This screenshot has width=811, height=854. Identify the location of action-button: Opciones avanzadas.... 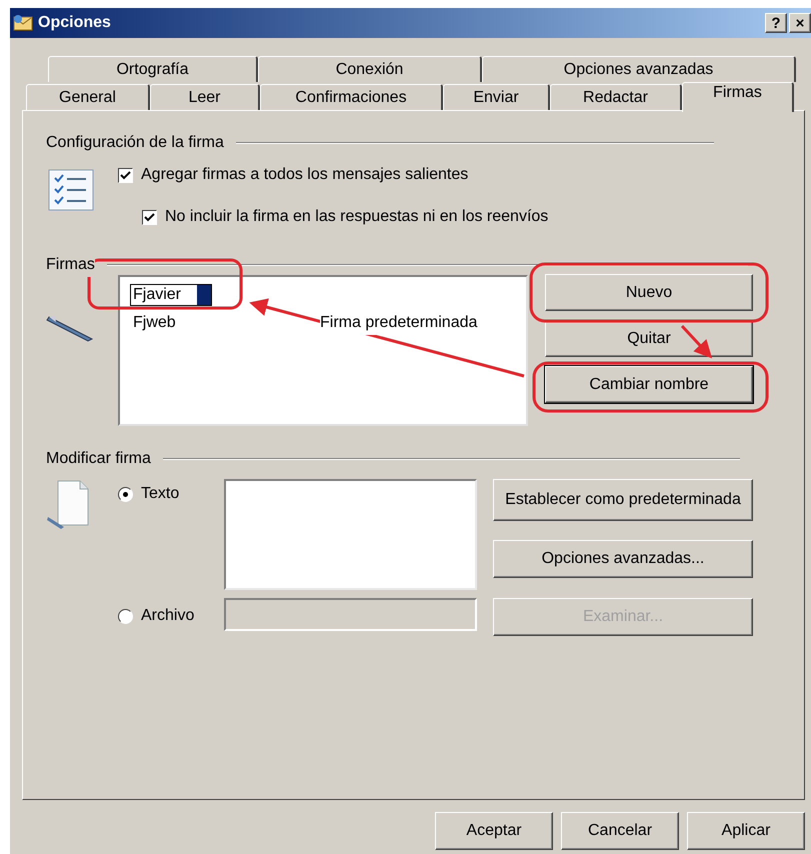
(623, 559).